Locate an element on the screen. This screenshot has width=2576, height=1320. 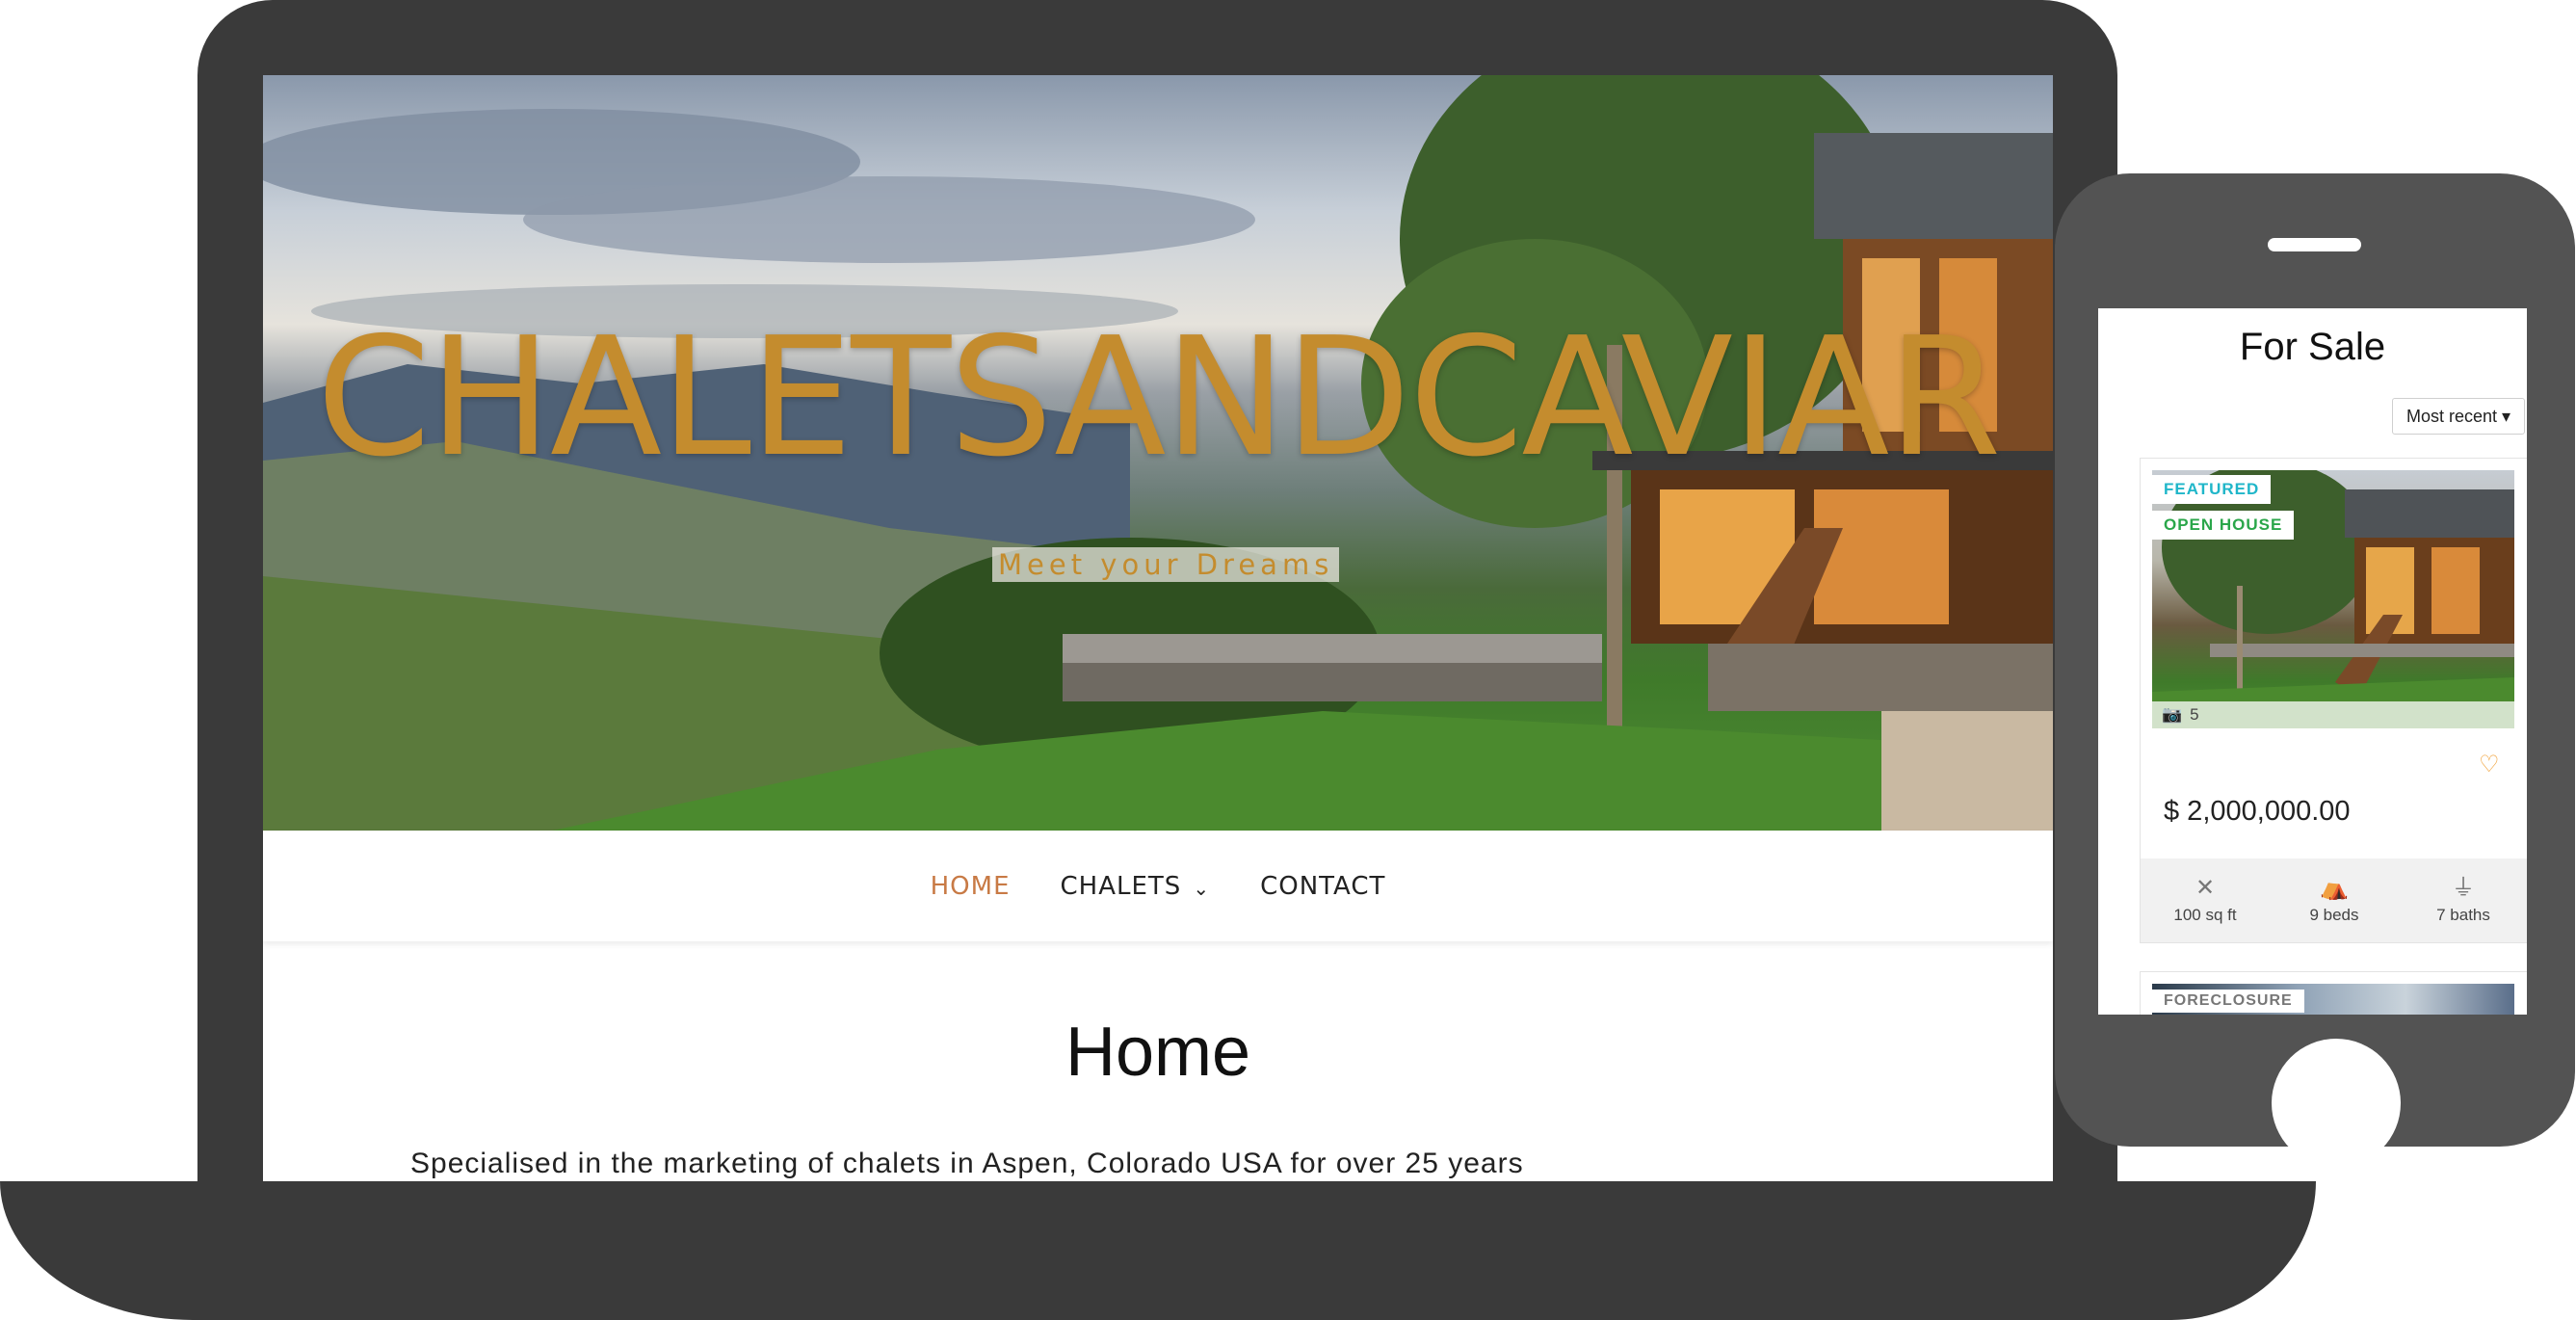
photo-count: 5 is located at coordinates (2195, 714).